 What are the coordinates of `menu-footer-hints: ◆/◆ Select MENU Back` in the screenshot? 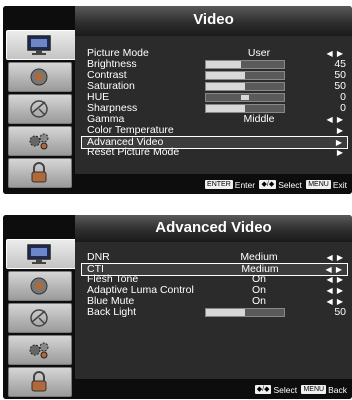 It's located at (213, 389).